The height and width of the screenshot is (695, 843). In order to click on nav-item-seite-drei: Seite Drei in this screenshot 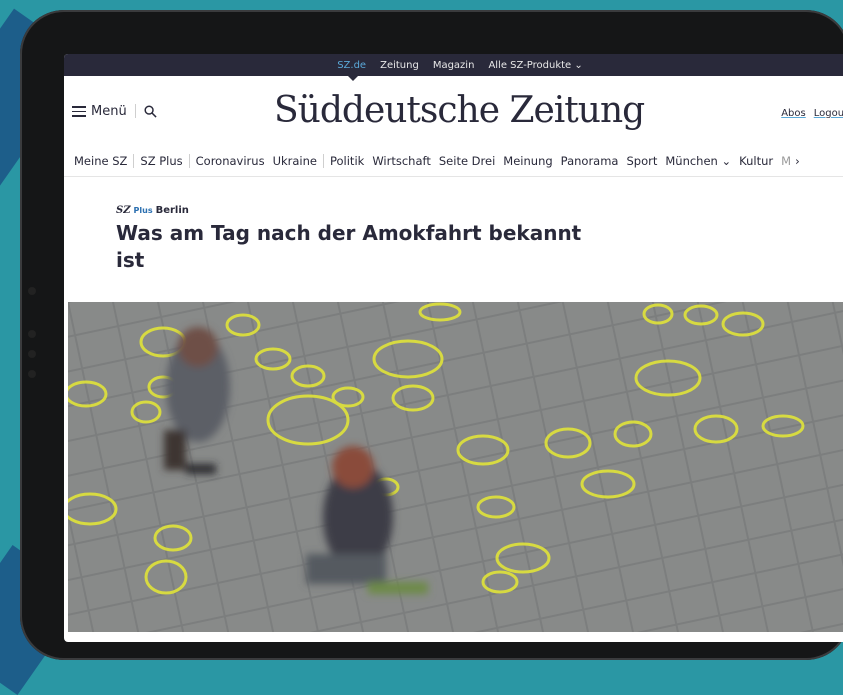, I will do `click(467, 161)`.